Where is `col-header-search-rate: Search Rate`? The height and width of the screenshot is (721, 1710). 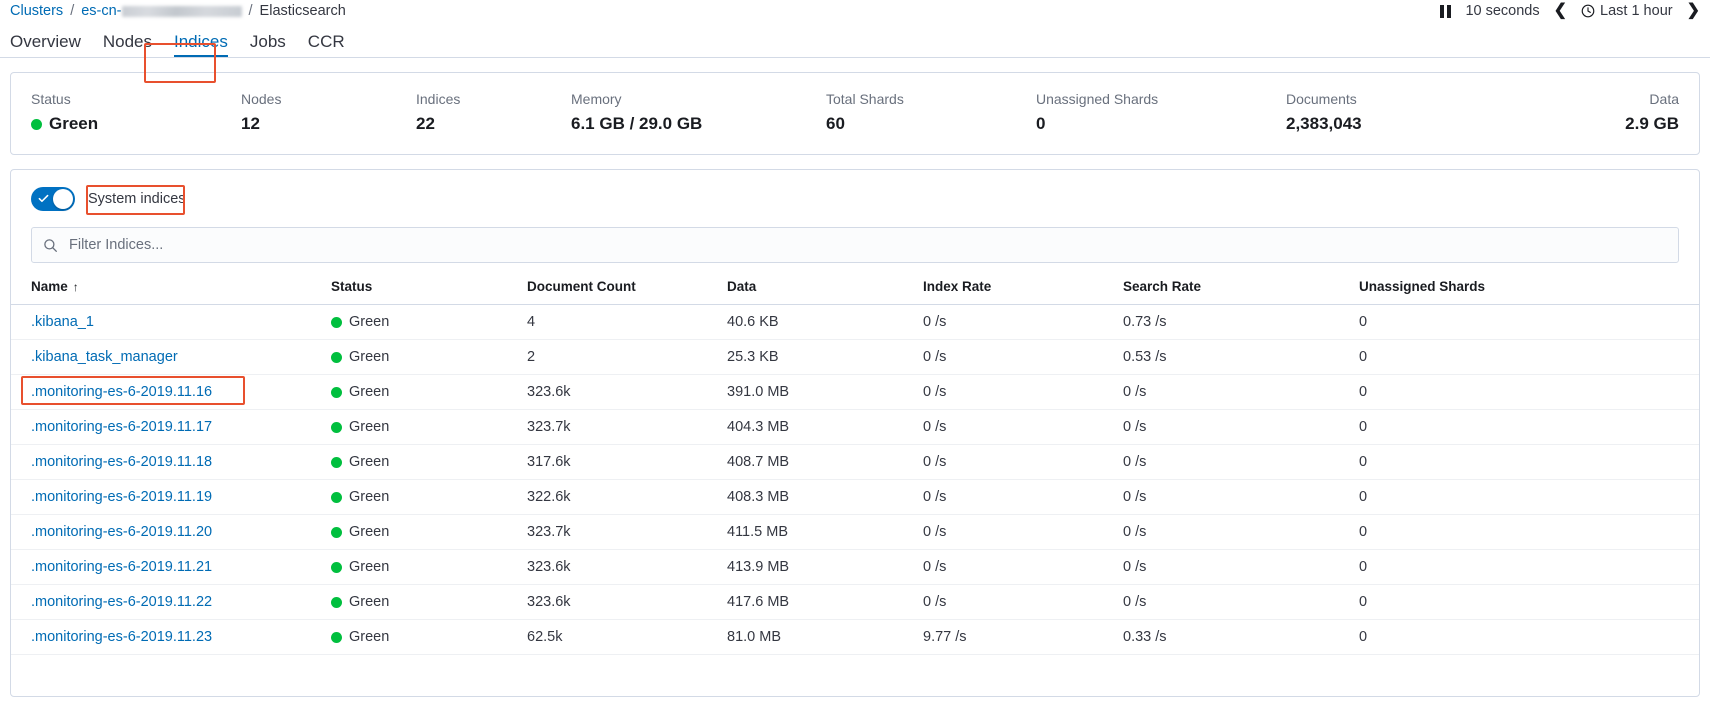
col-header-search-rate: Search Rate is located at coordinates (1241, 292).